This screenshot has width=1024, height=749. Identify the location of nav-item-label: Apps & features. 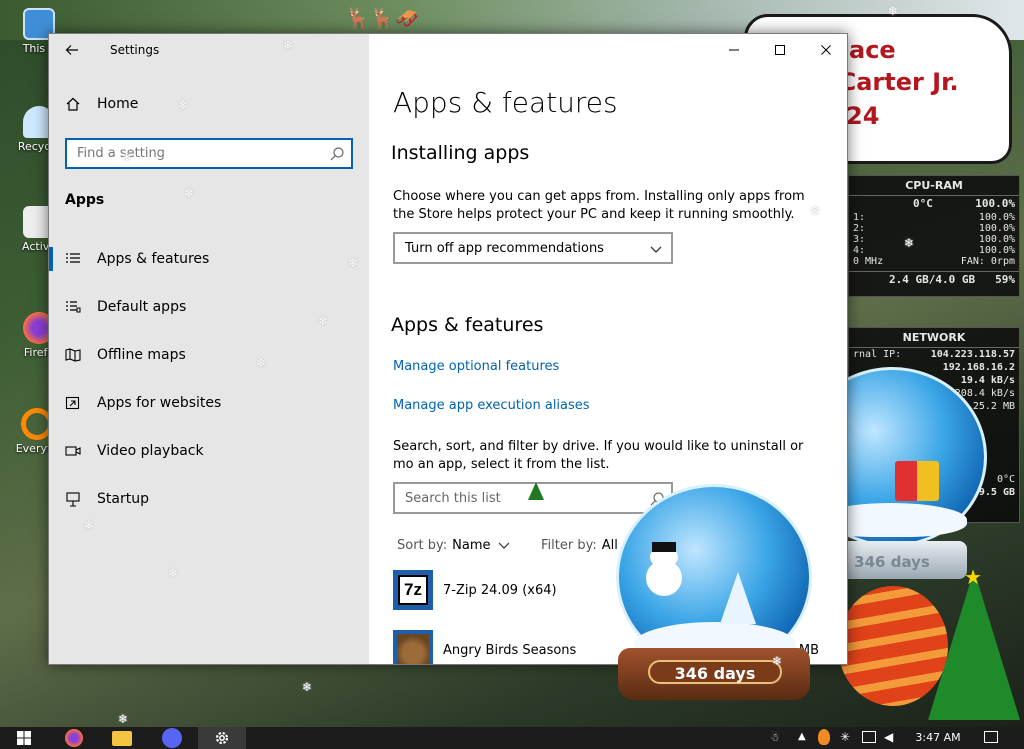
(153, 259).